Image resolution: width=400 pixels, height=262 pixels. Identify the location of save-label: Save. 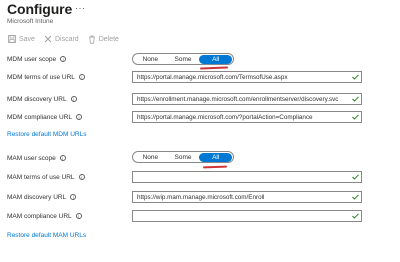
(27, 39).